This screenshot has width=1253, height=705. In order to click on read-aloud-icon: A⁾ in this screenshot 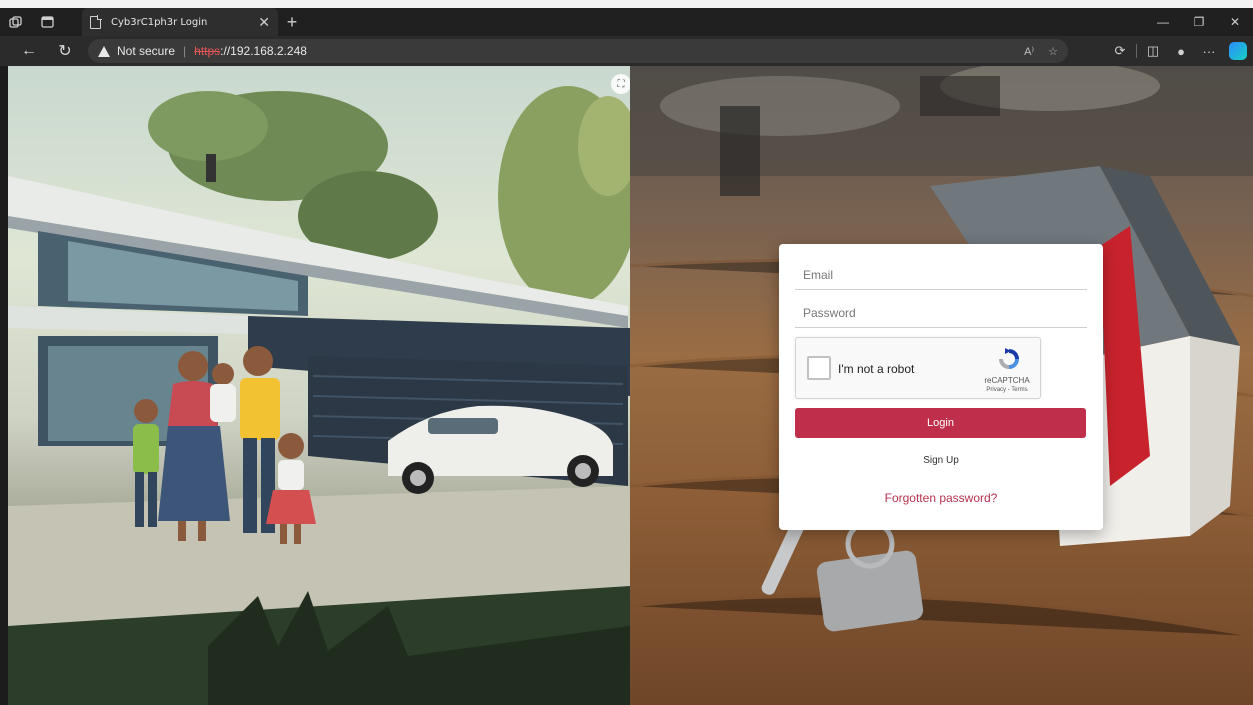, I will do `click(1029, 51)`.